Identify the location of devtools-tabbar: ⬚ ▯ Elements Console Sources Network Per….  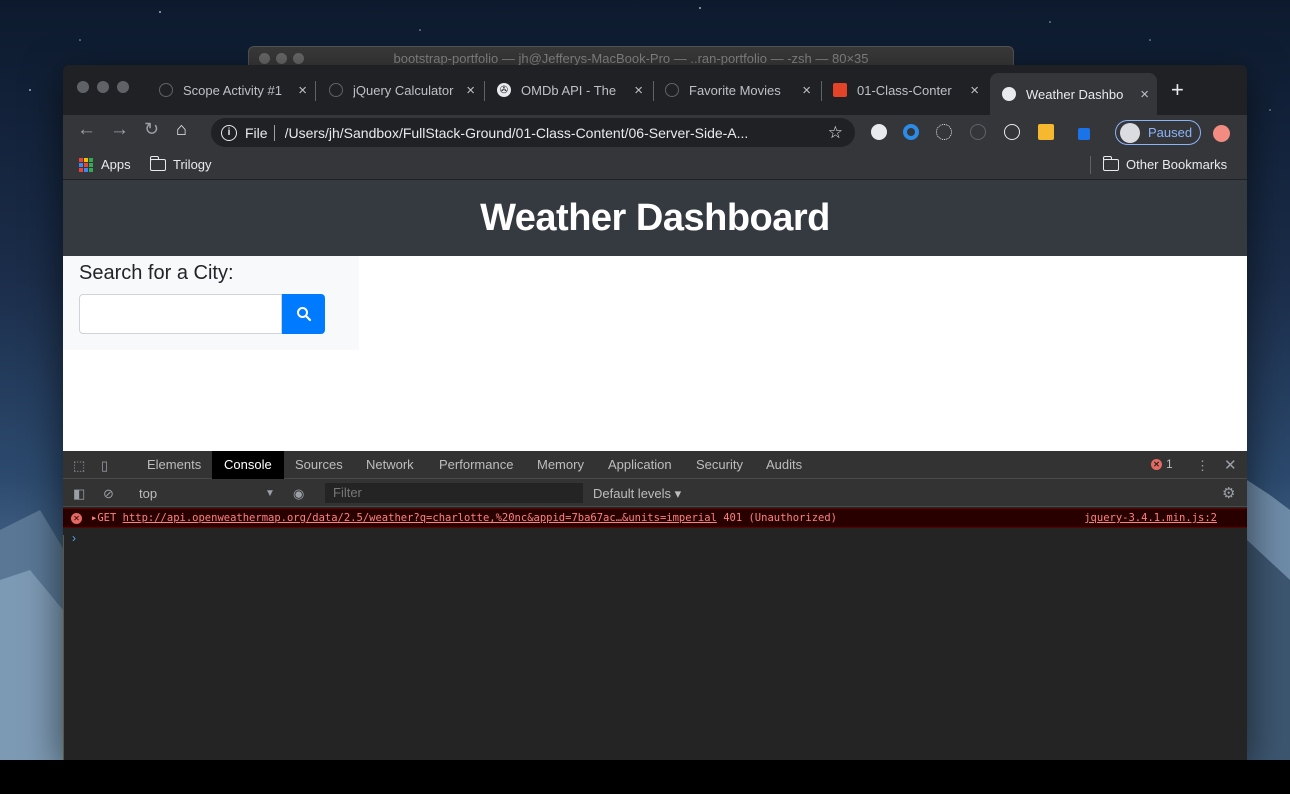
(655, 465).